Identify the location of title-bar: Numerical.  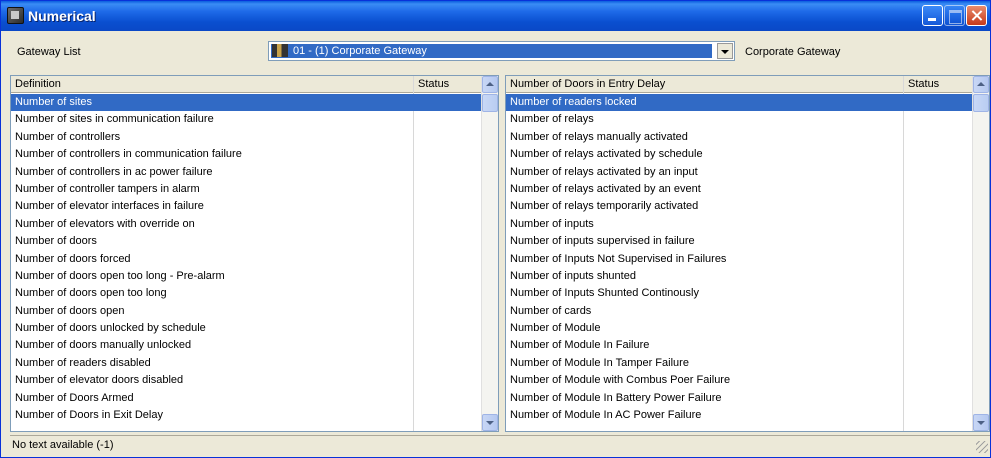
(495, 16).